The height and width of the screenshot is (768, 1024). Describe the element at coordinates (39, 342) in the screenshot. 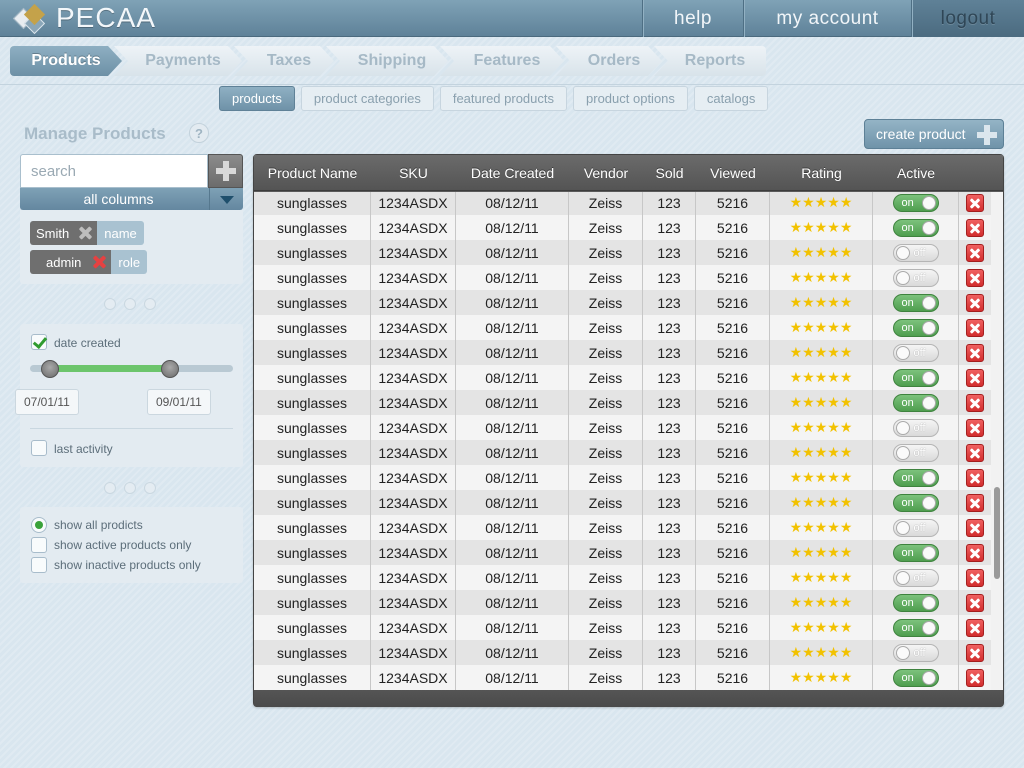

I see `date-created-checkbox` at that location.